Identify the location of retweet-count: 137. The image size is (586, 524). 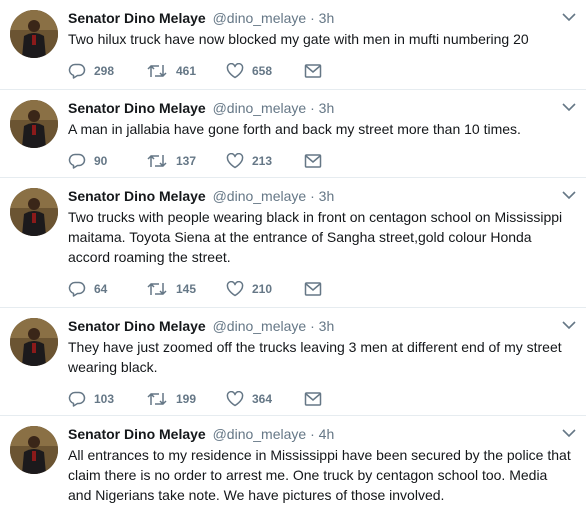
(186, 161).